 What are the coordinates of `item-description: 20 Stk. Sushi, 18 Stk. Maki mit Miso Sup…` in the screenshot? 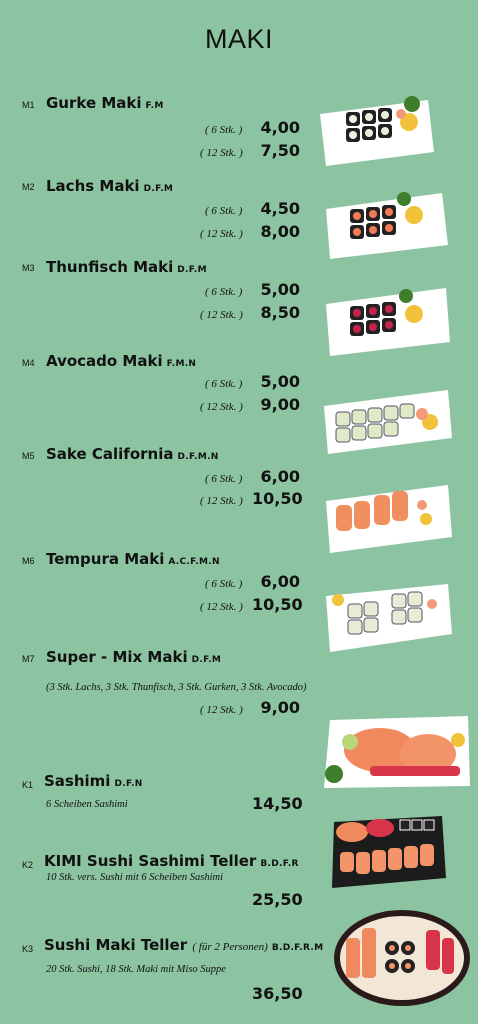 It's located at (136, 969).